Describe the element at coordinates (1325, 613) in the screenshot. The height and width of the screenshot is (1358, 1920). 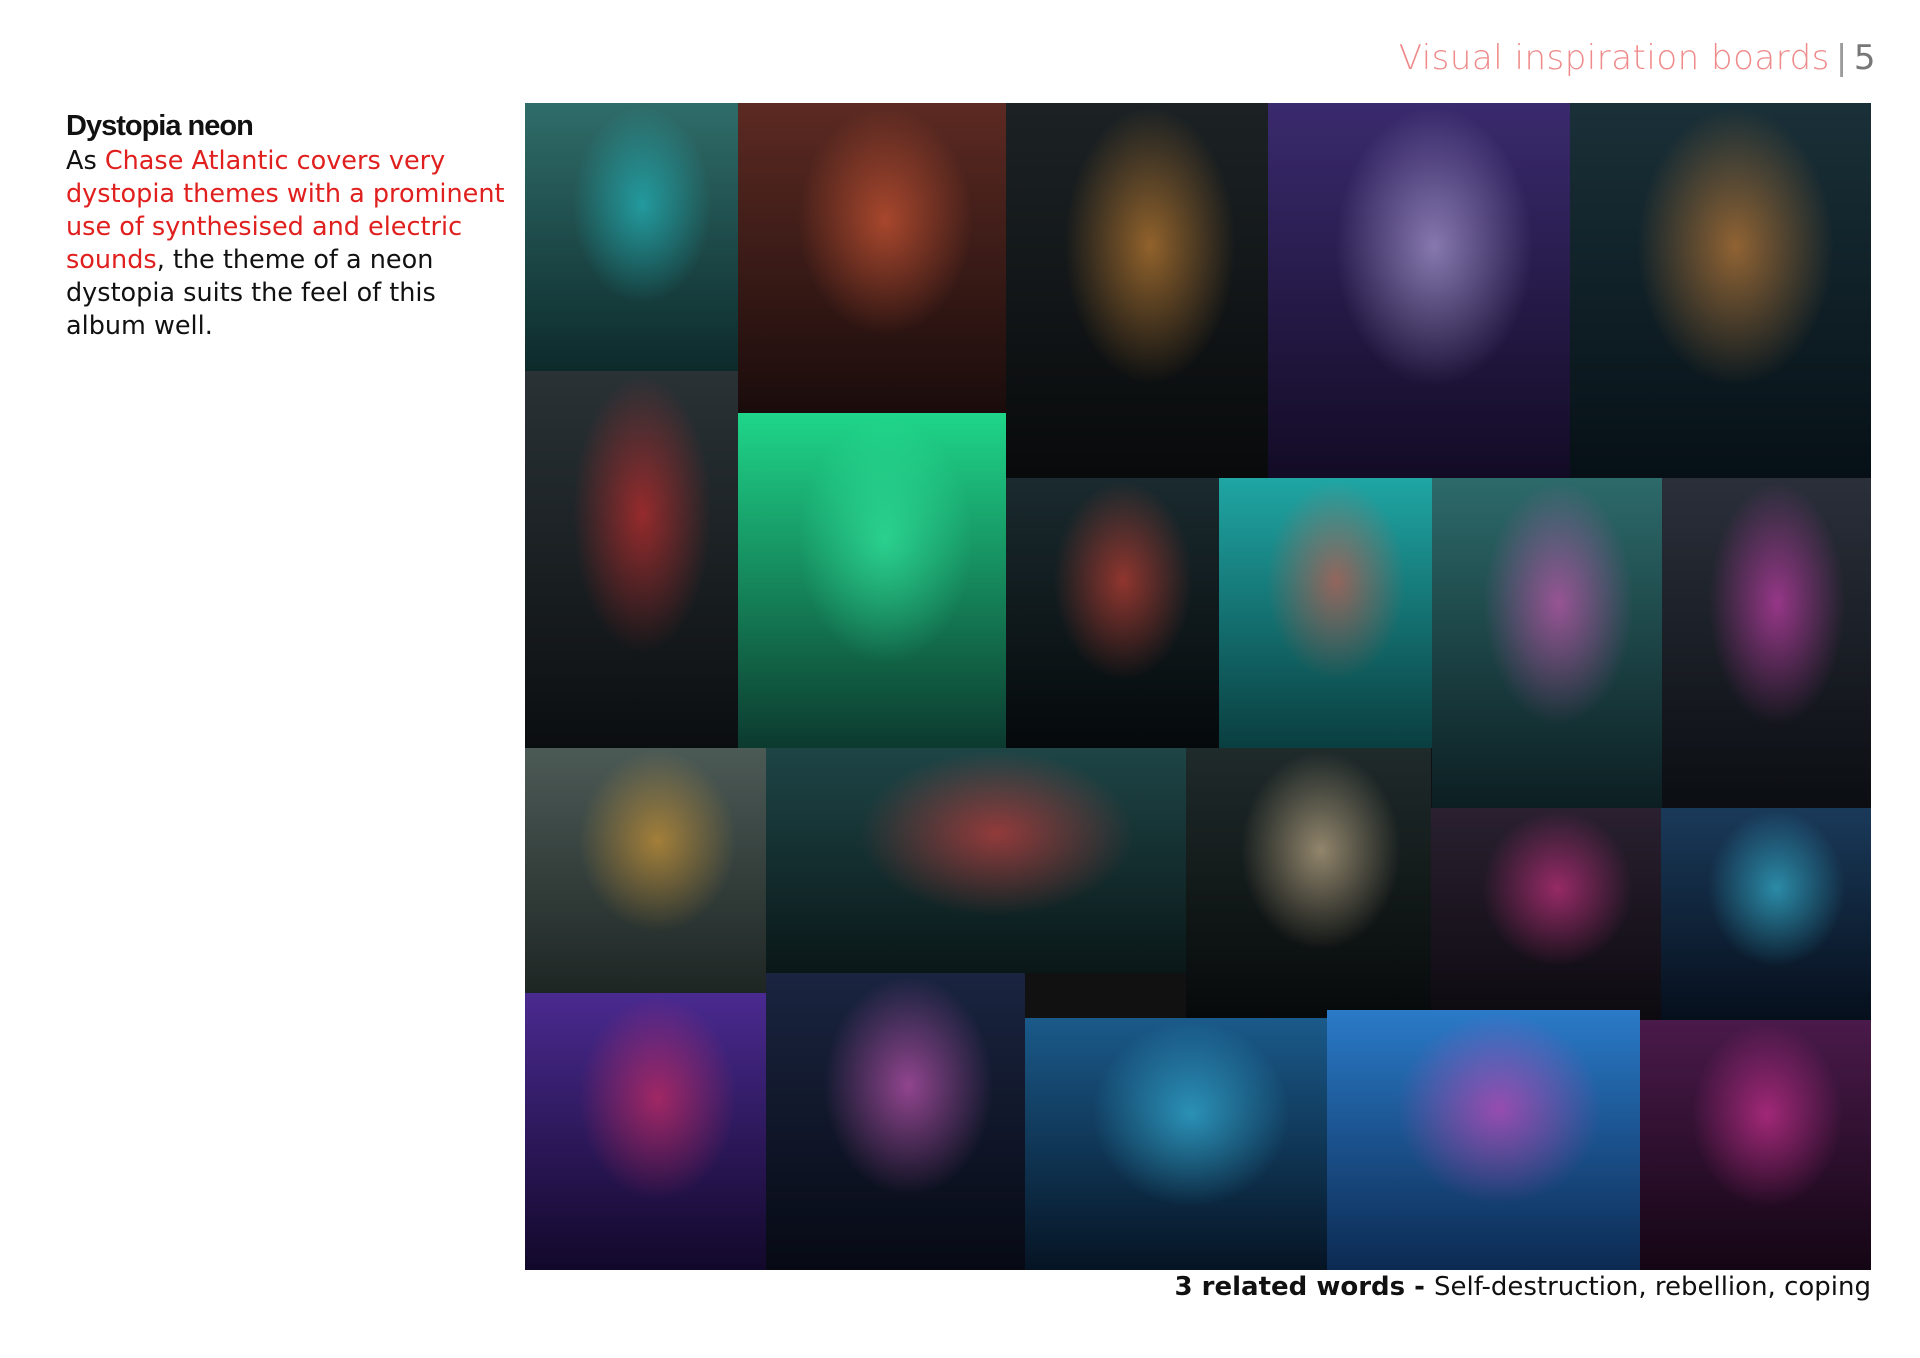
I see `photo-teal-fog-light` at that location.